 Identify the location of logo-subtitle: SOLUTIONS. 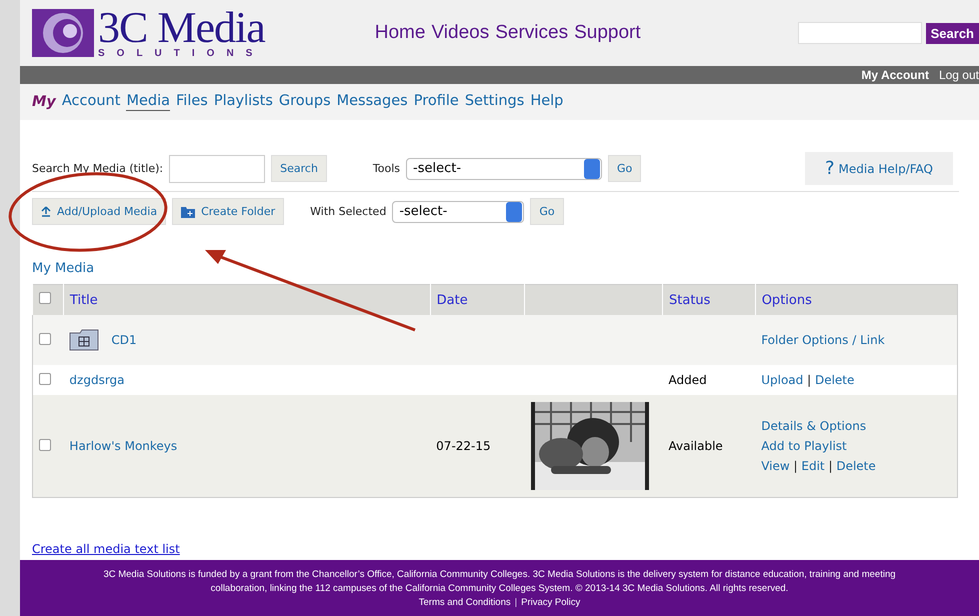
(181, 53).